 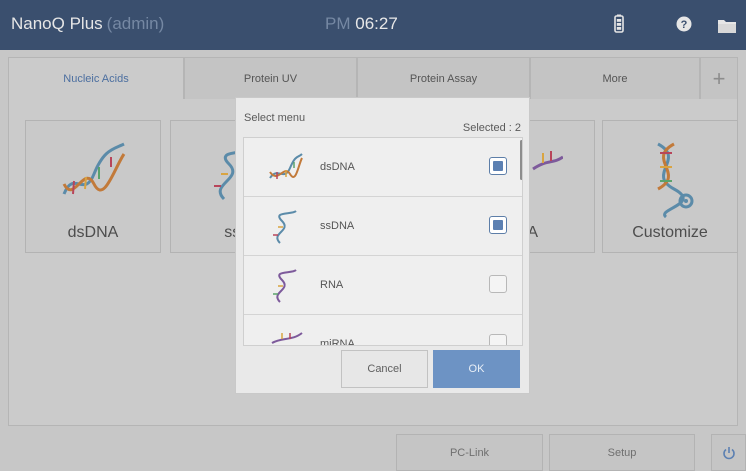 I want to click on tab-protein-uv: Protein UV, so click(x=270, y=78).